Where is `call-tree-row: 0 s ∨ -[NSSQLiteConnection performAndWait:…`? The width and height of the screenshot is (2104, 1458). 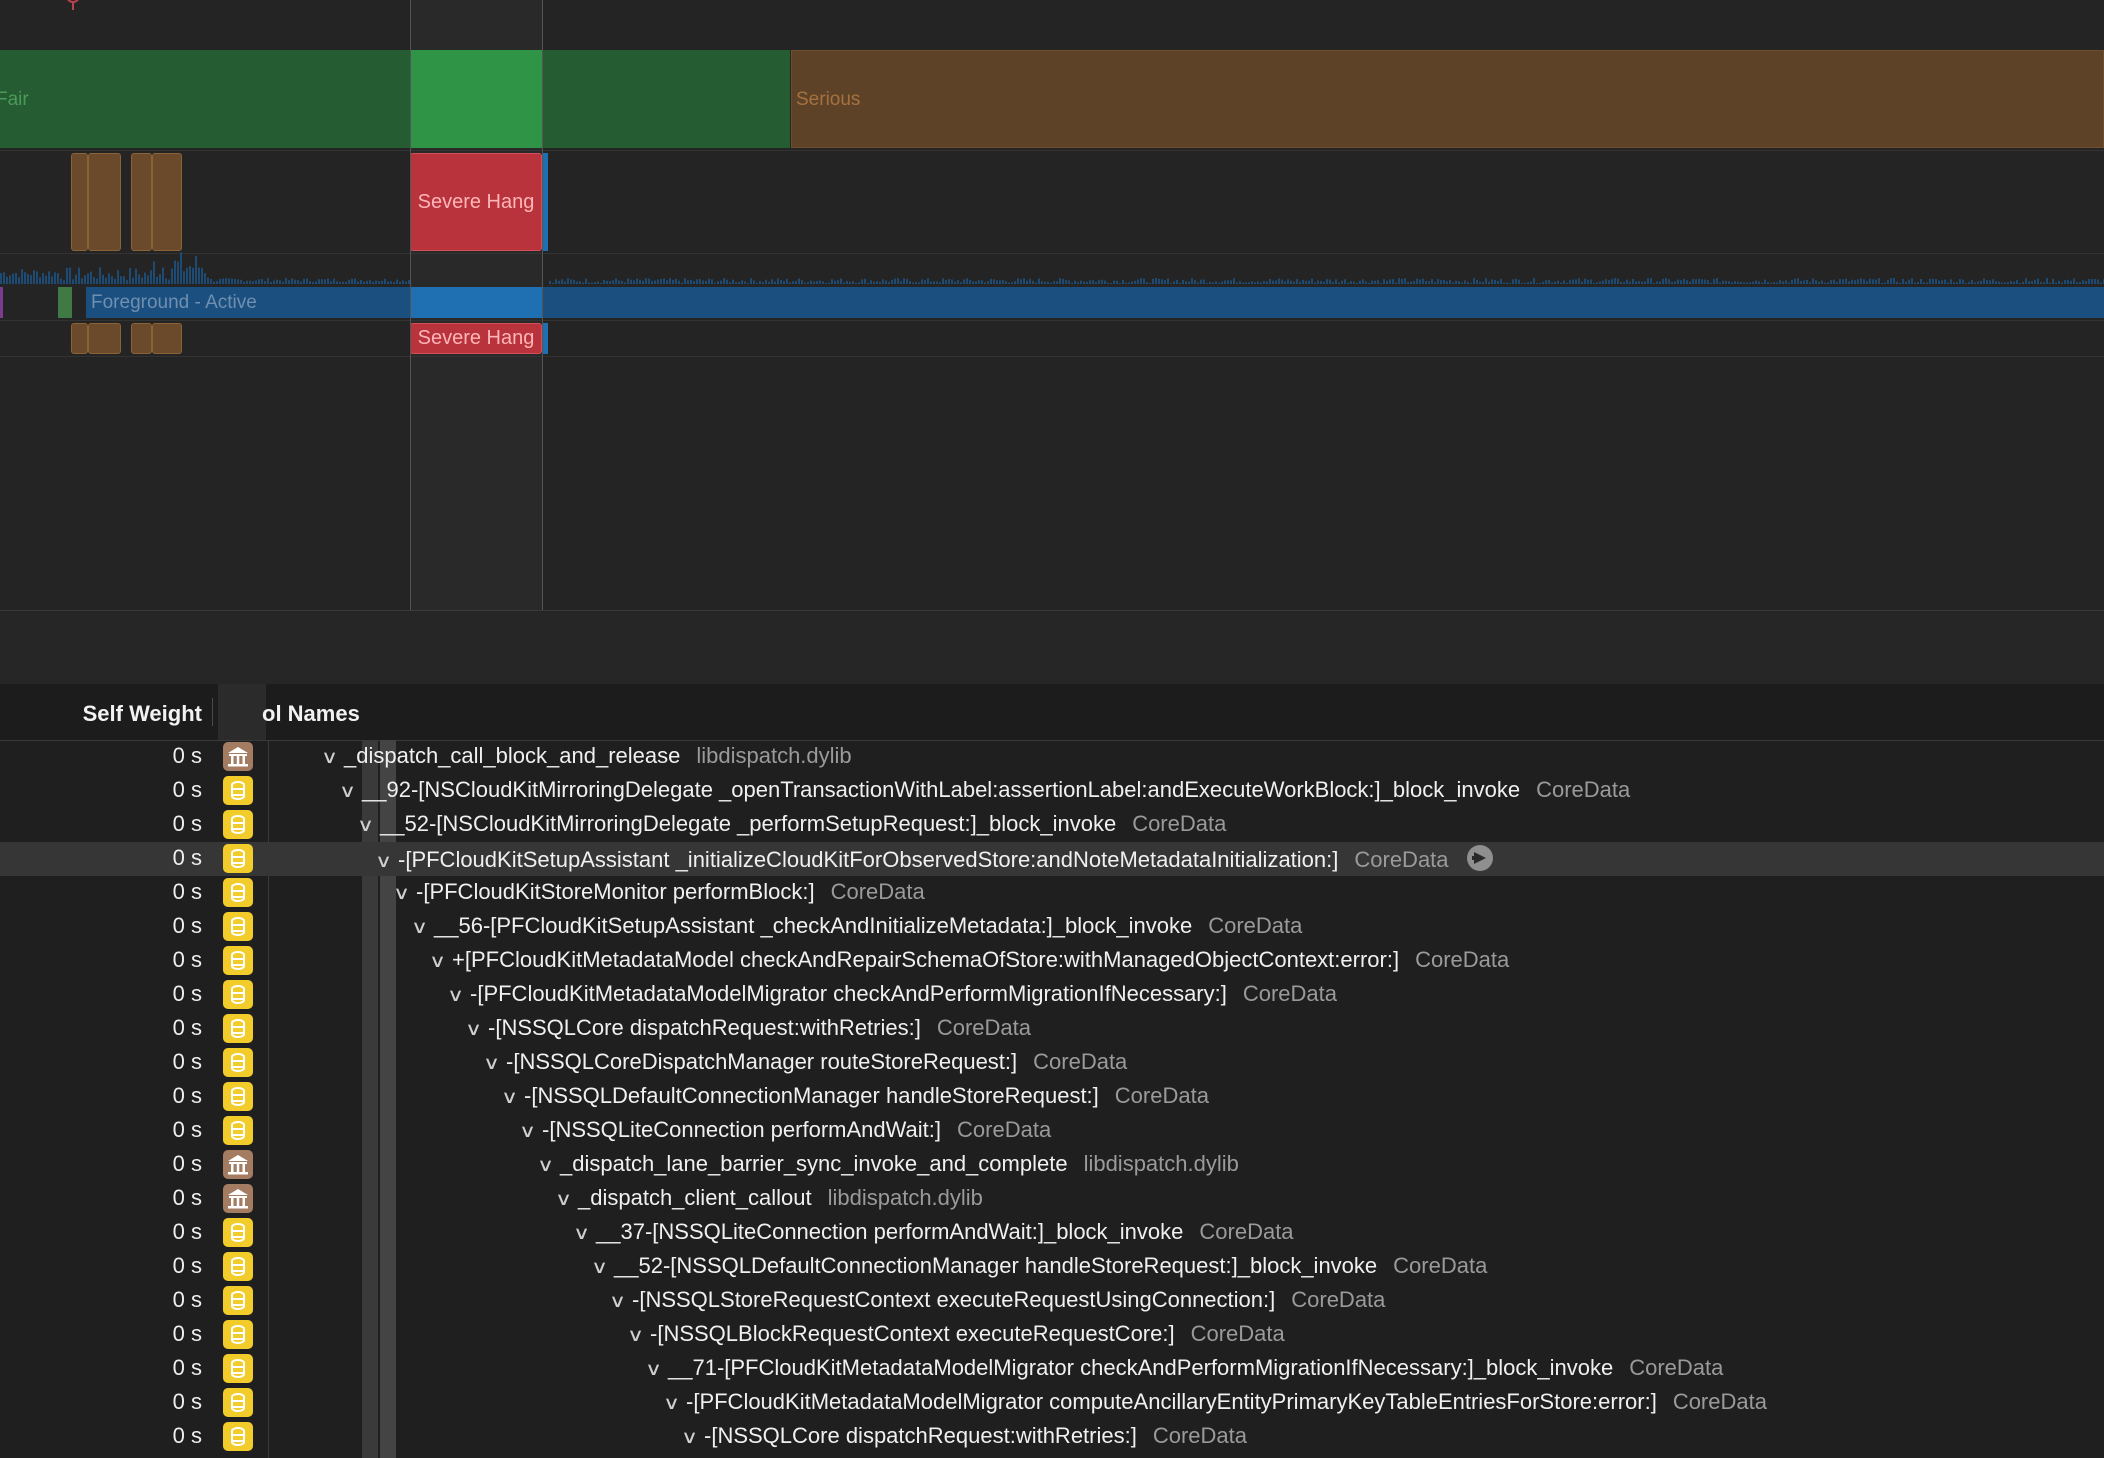
call-tree-row: 0 s ∨ -[NSSQLiteConnection performAndWait:… is located at coordinates (1052, 1131).